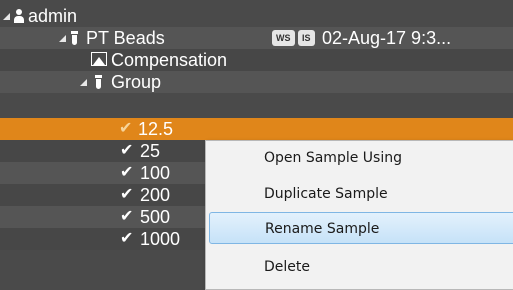 This screenshot has width=513, height=290. I want to click on sample-label: 500, so click(155, 217).